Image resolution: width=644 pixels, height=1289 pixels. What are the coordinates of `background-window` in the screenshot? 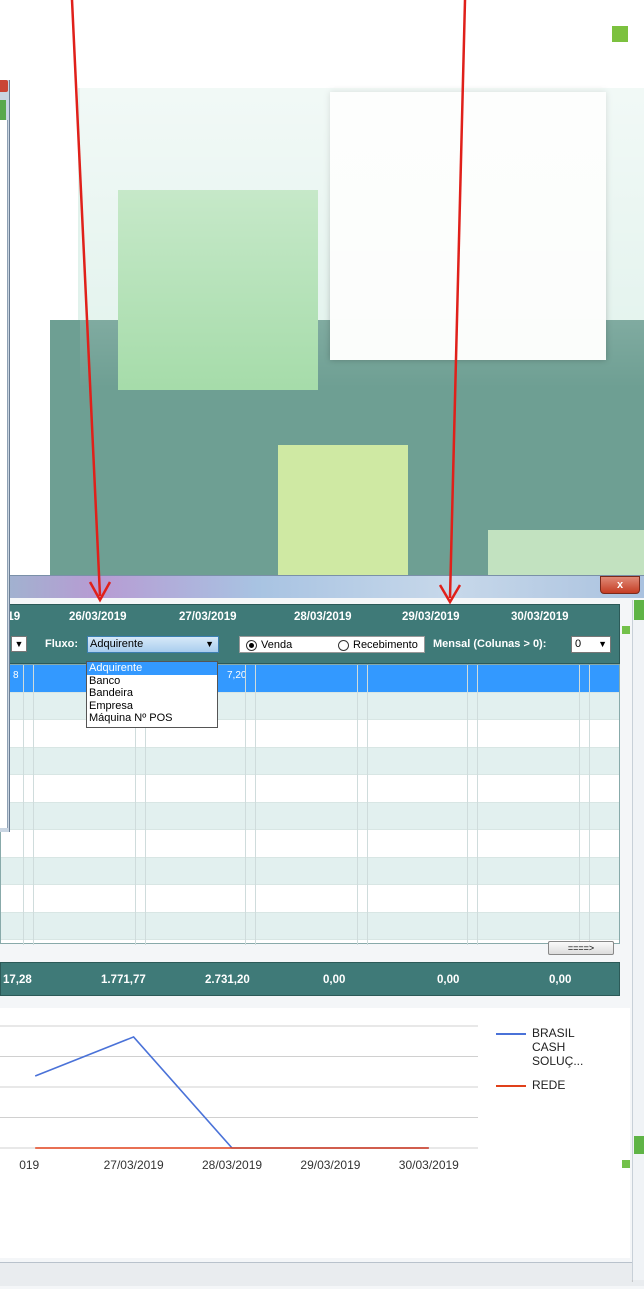 It's located at (5, 456).